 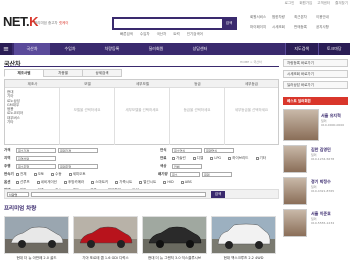 What do you see at coordinates (315, 85) in the screenshot?
I see `sidebar-button: 딜러상담 바로가기` at bounding box center [315, 85].